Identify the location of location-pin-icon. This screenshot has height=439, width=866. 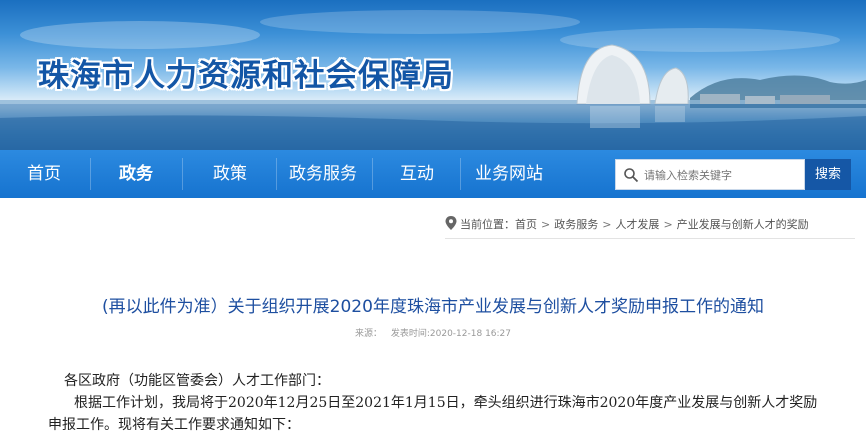
(451, 223).